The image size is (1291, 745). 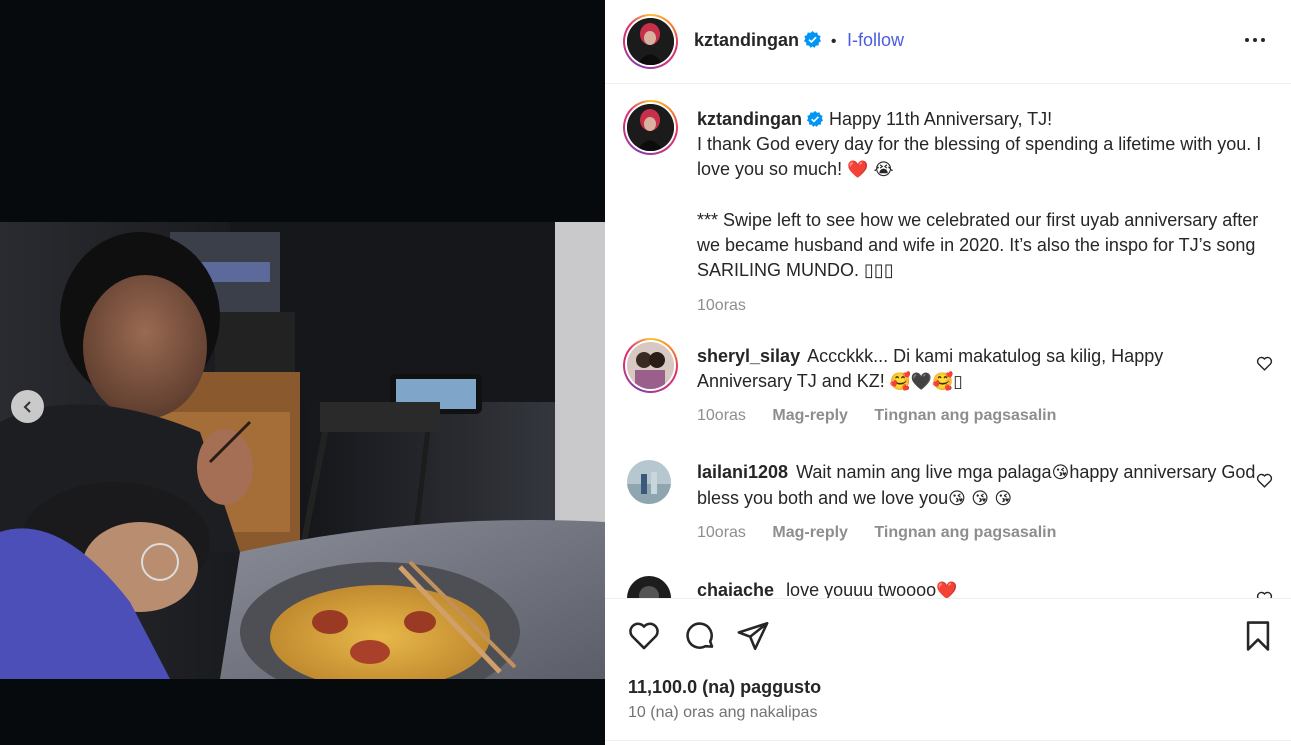 I want to click on previous-slide-button, so click(x=27, y=406).